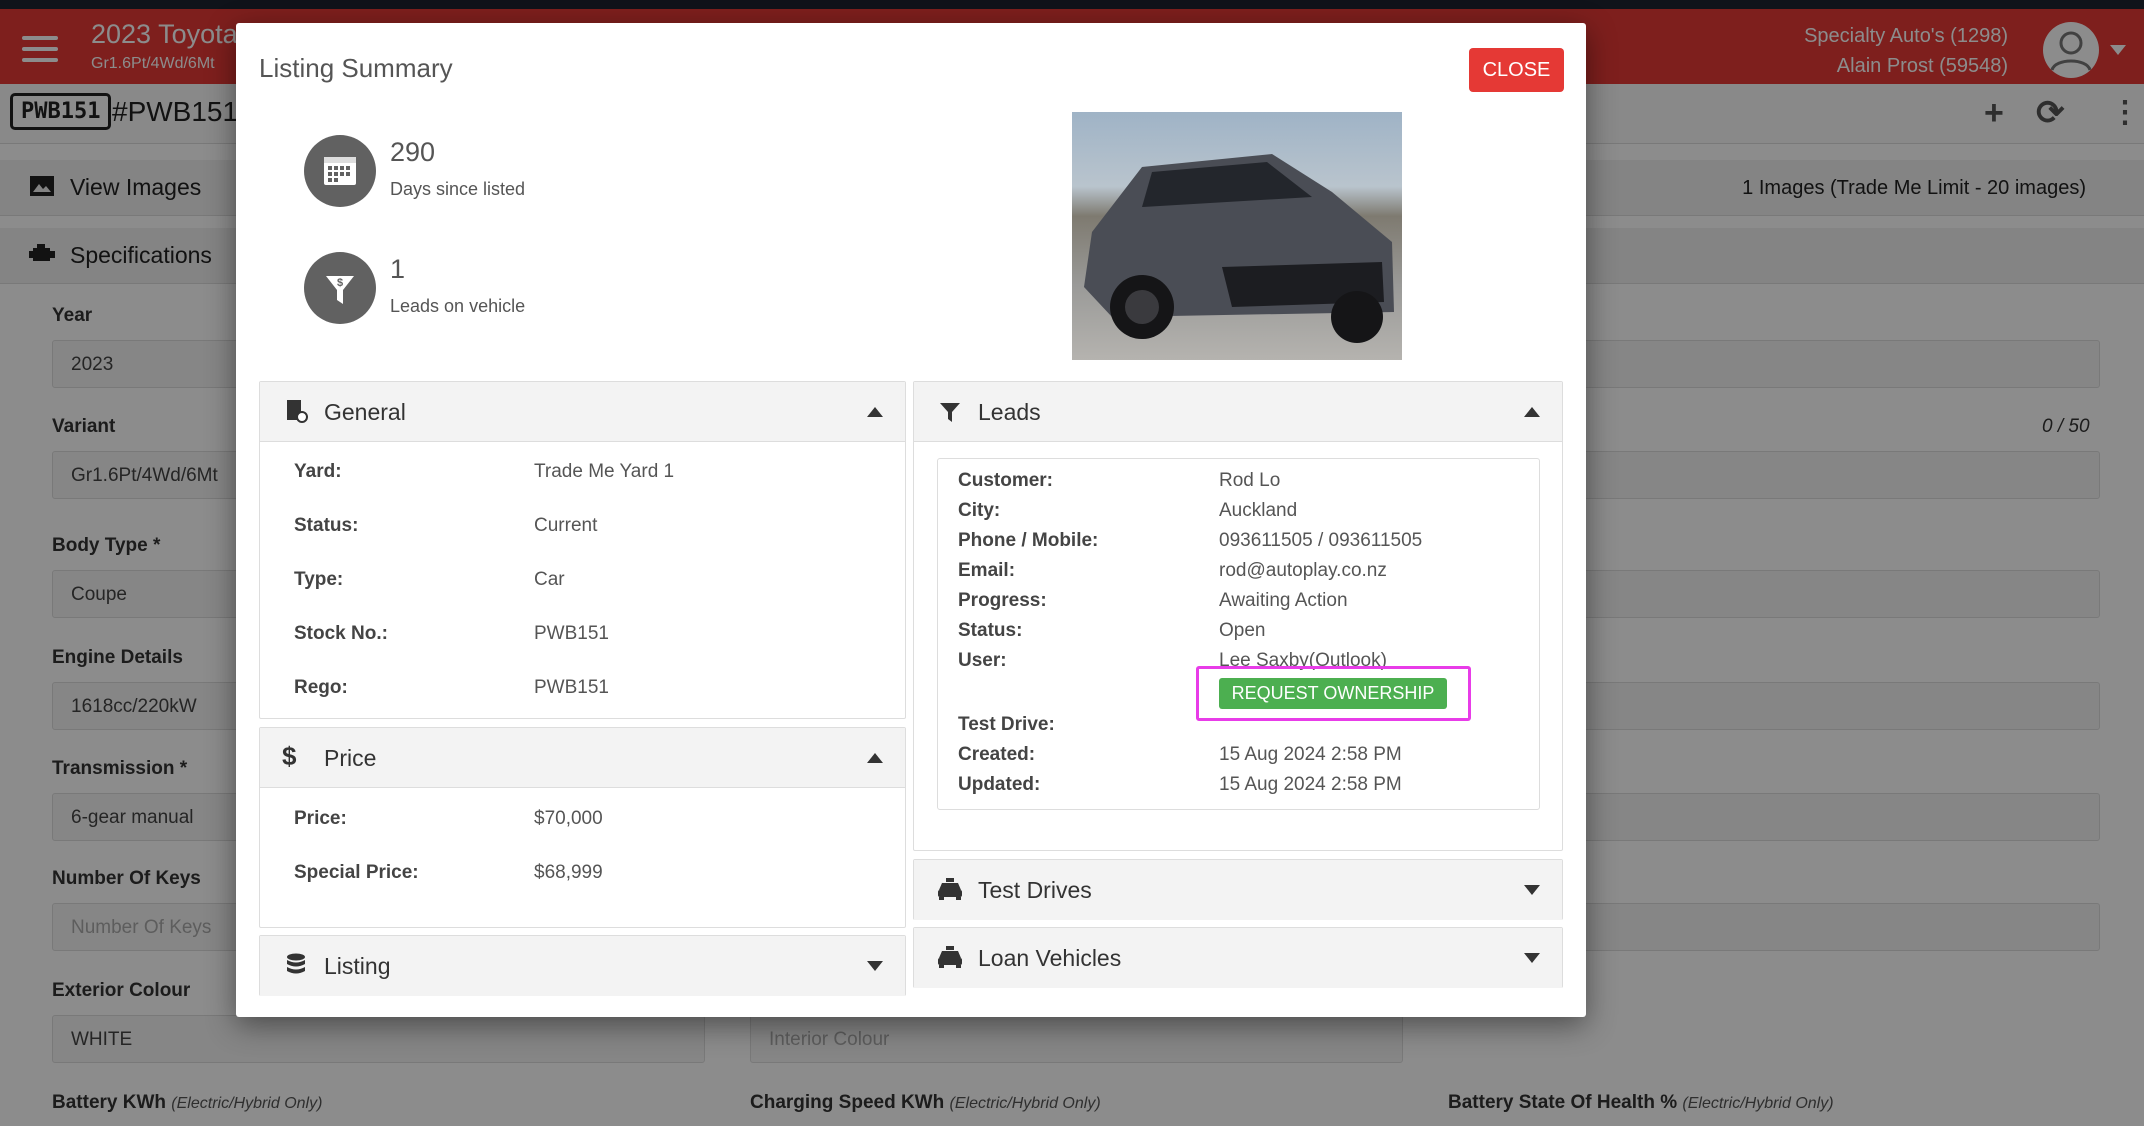  Describe the element at coordinates (356, 872) in the screenshot. I see `special-price-key: Special Price:` at that location.